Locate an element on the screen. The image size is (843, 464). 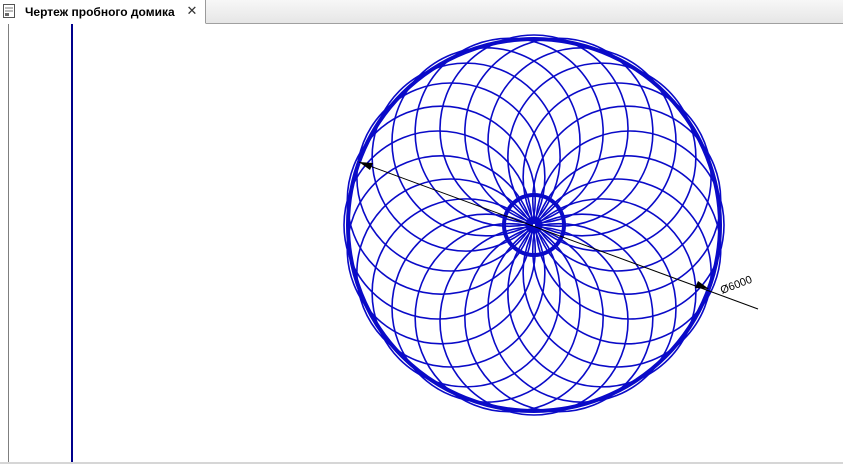
drawing-document-icon is located at coordinates (9, 11).